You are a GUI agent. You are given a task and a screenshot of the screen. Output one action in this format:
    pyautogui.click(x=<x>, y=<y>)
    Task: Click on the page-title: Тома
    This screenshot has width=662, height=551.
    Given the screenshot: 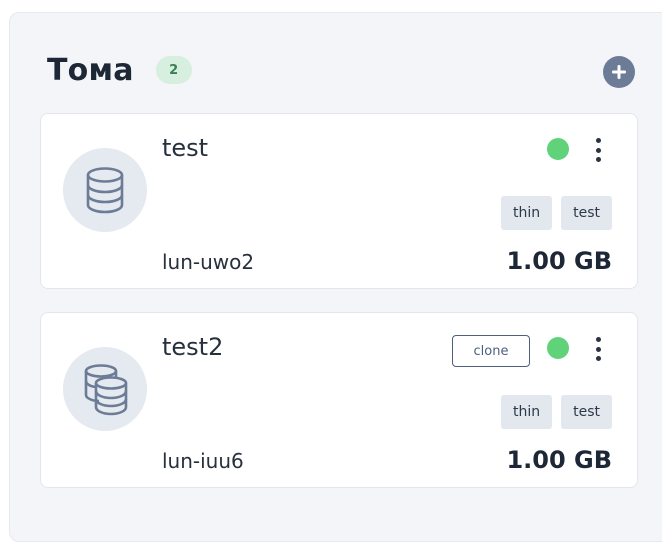 What is the action you would take?
    pyautogui.click(x=90, y=70)
    